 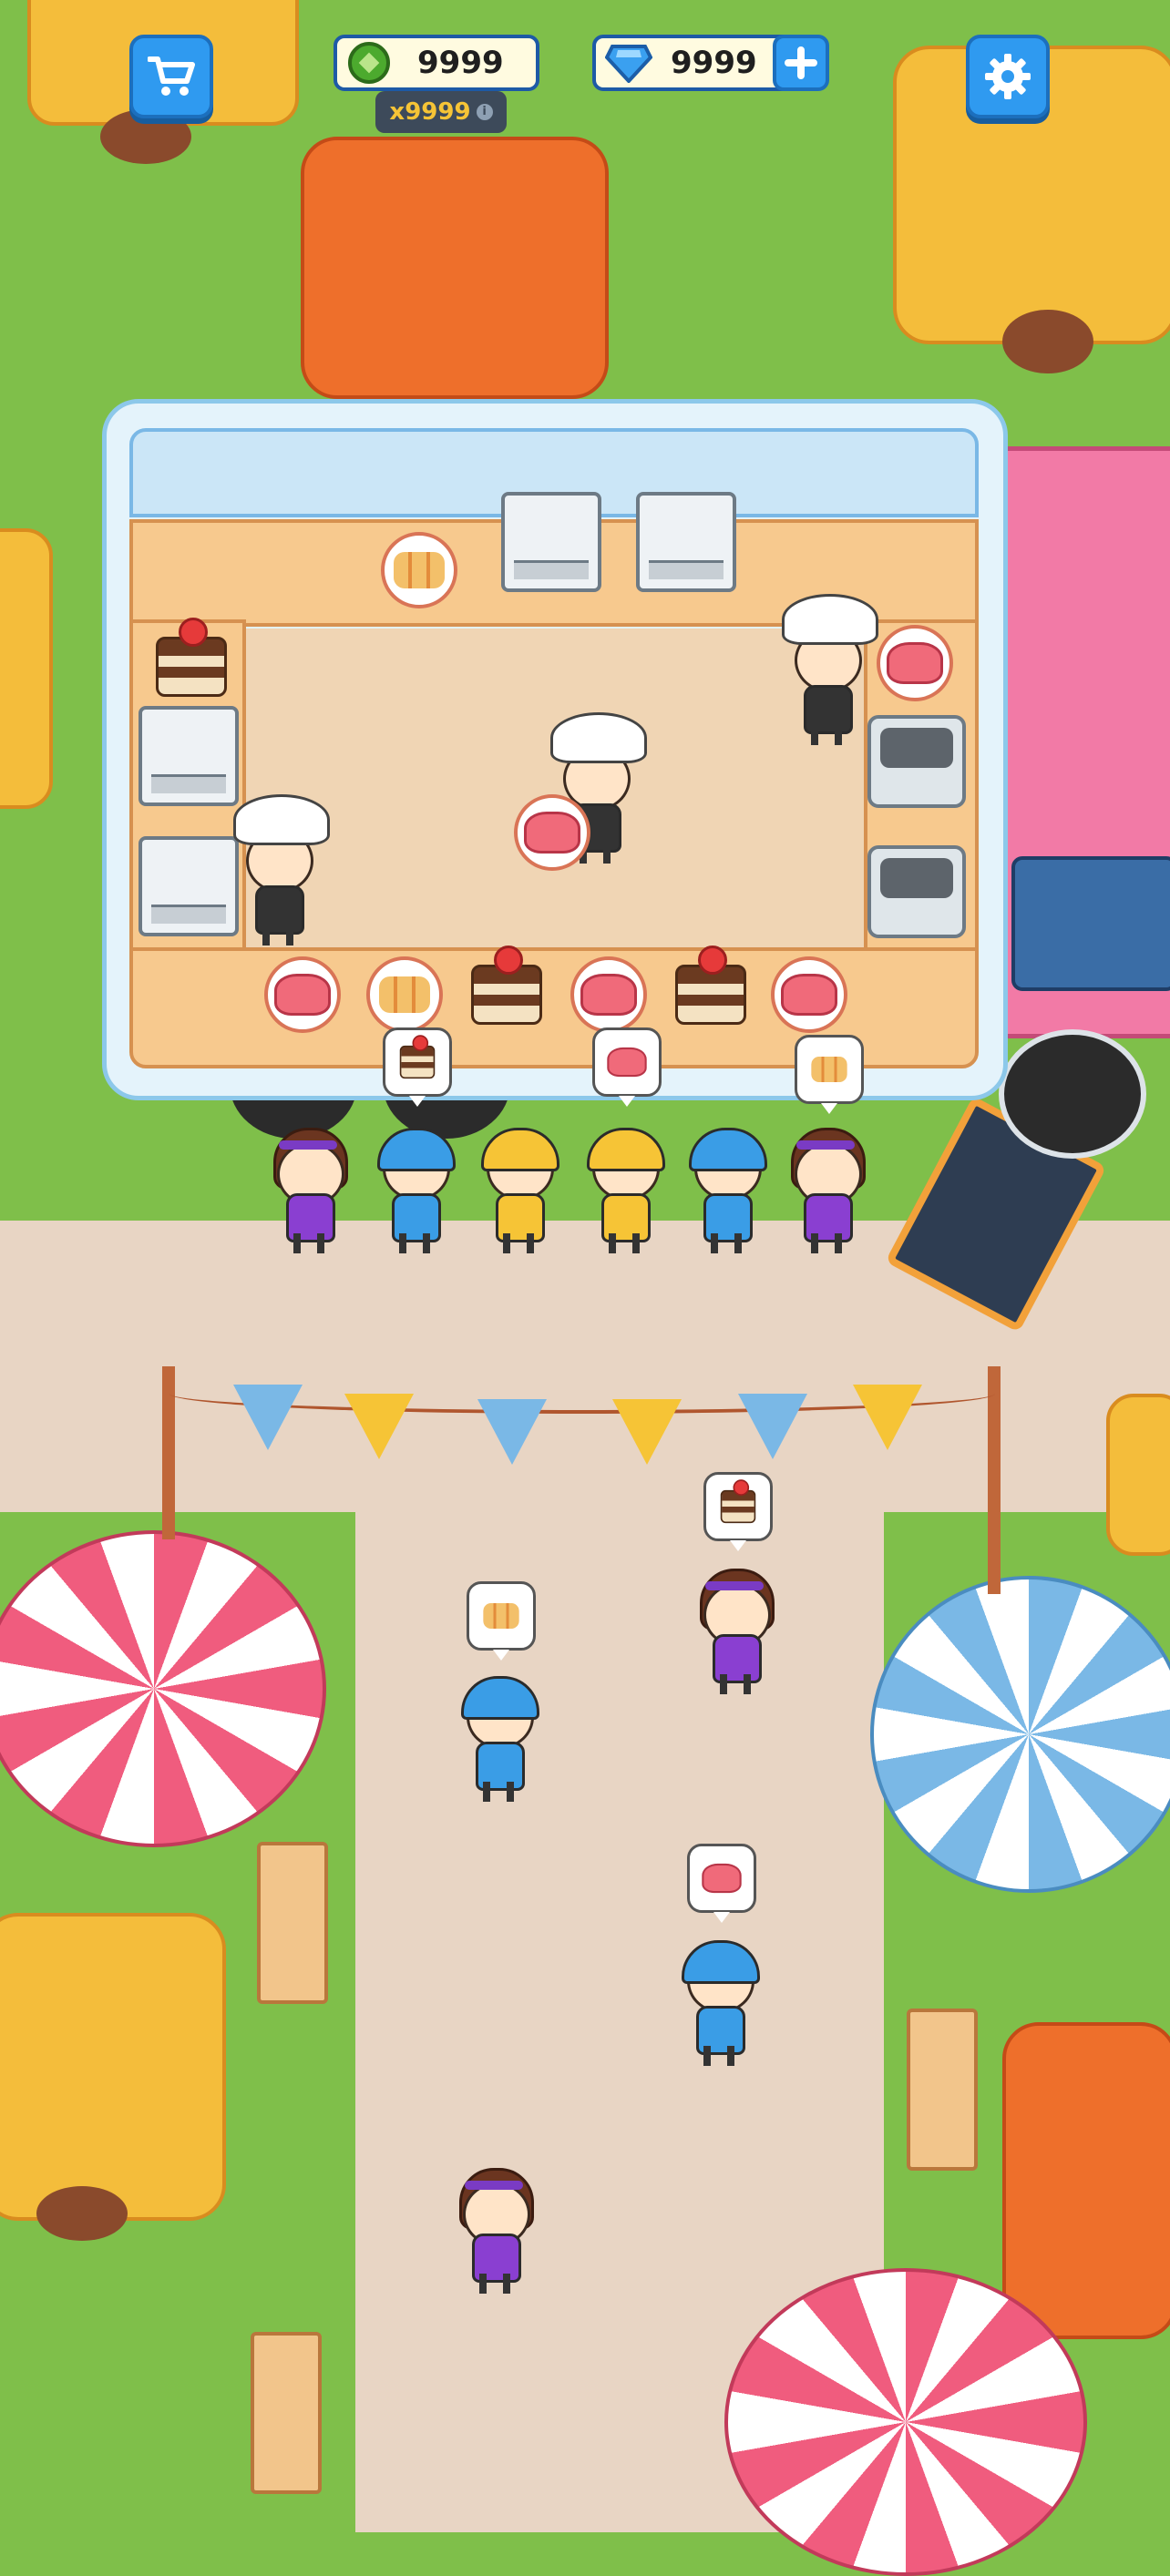 I want to click on cash-icon, so click(x=369, y=63).